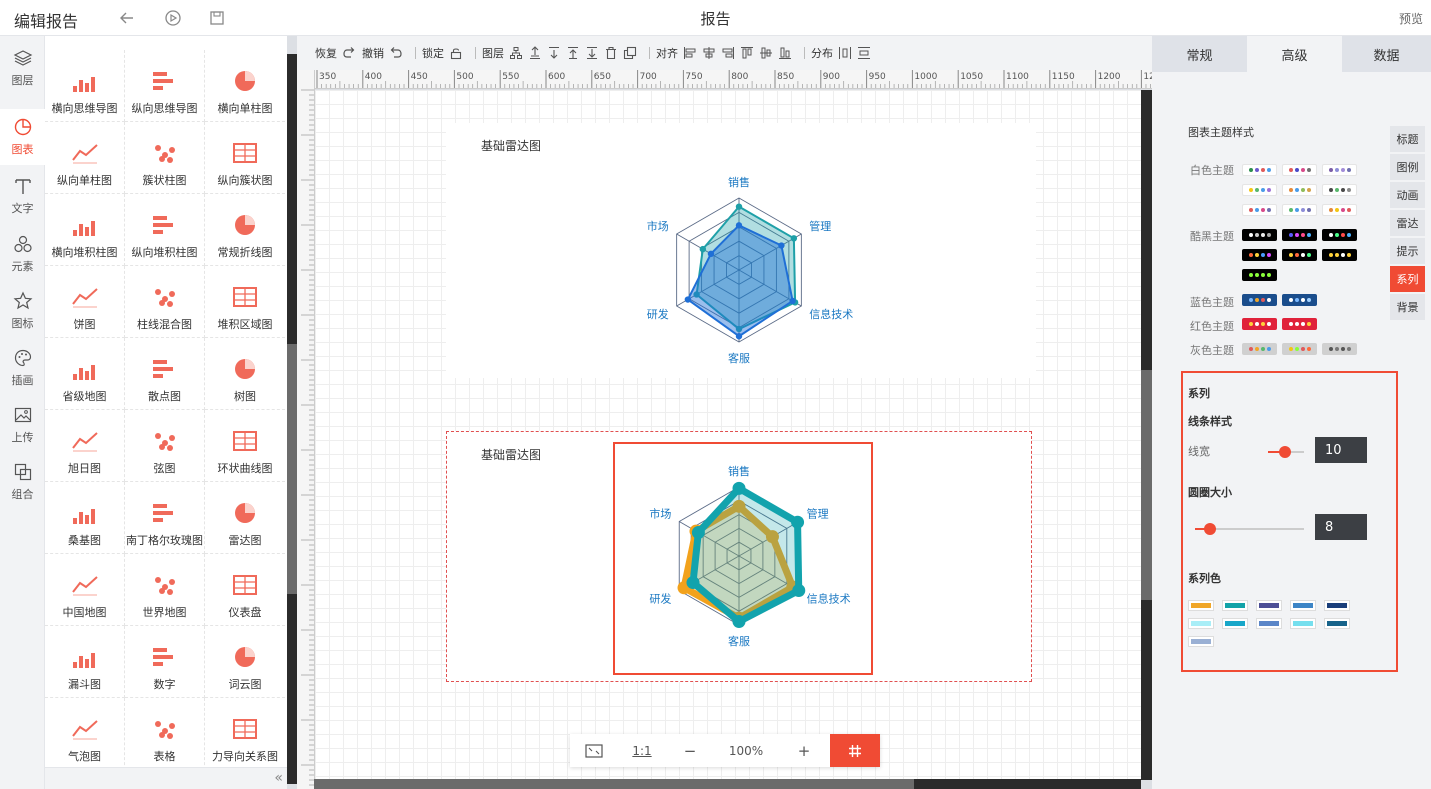 This screenshot has width=1431, height=789. Describe the element at coordinates (85, 158) in the screenshot. I see `catalog-item: 纵向单柱图` at that location.